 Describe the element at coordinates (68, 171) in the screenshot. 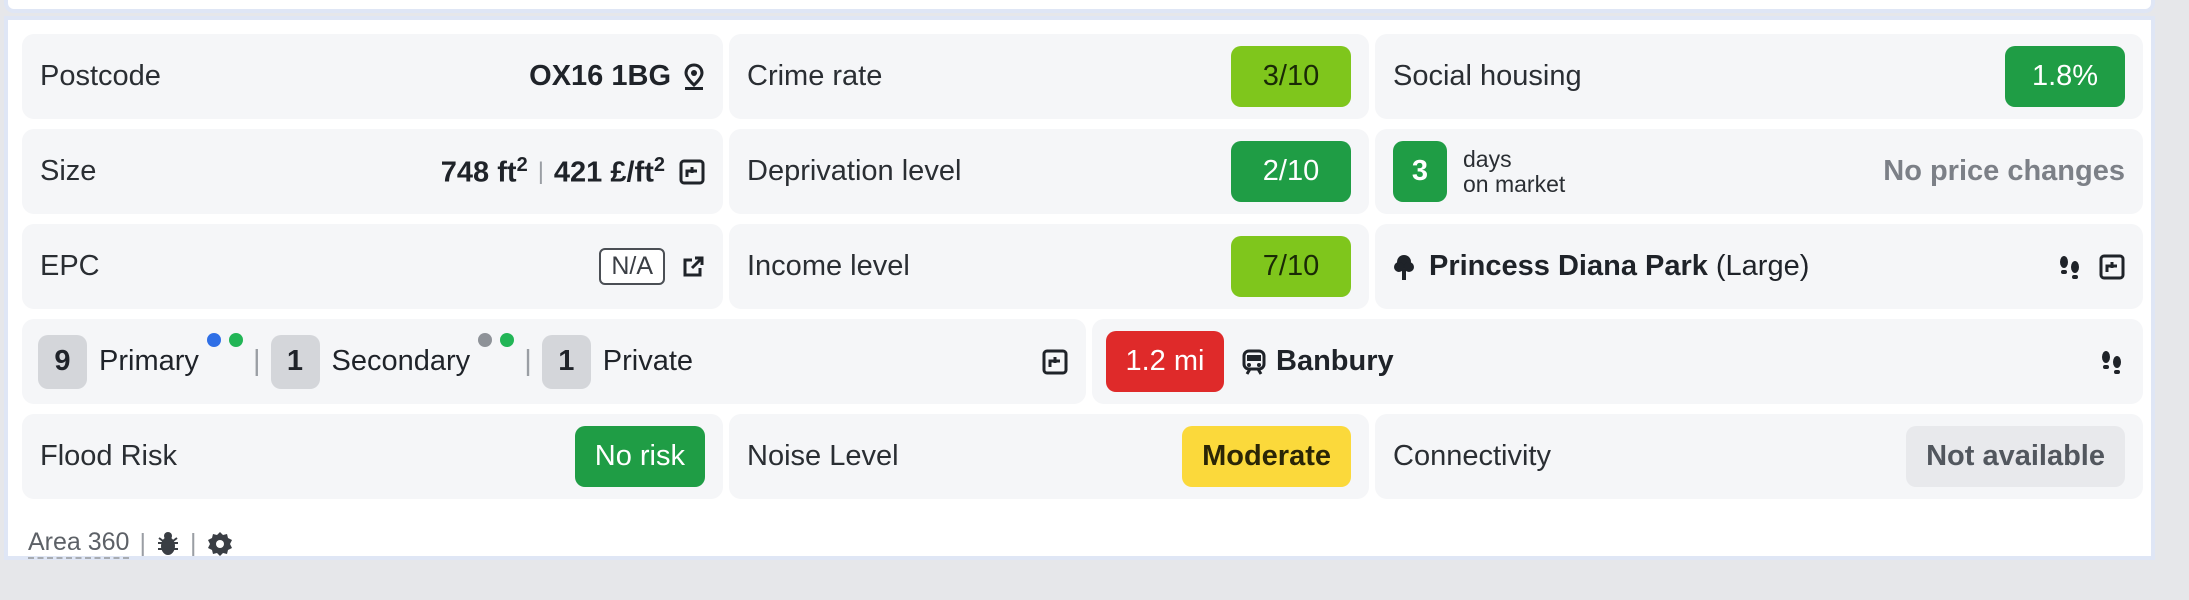

I see `size-label: Size` at that location.